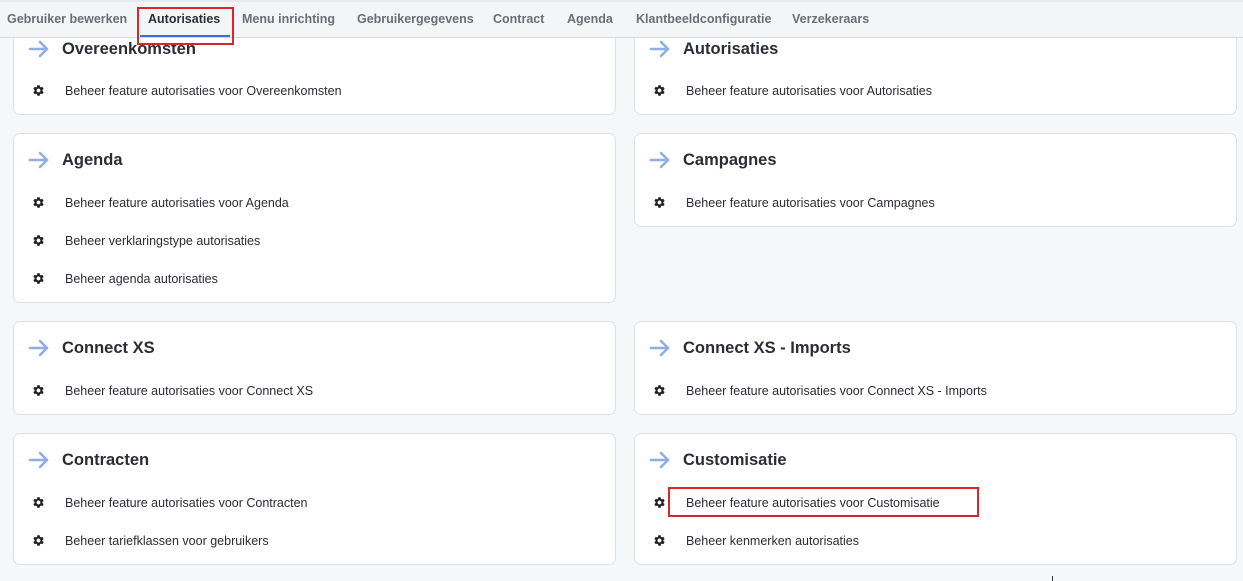 This screenshot has width=1243, height=581. What do you see at coordinates (288, 19) in the screenshot?
I see `tab-menu-inrichting: Menu inrichting` at bounding box center [288, 19].